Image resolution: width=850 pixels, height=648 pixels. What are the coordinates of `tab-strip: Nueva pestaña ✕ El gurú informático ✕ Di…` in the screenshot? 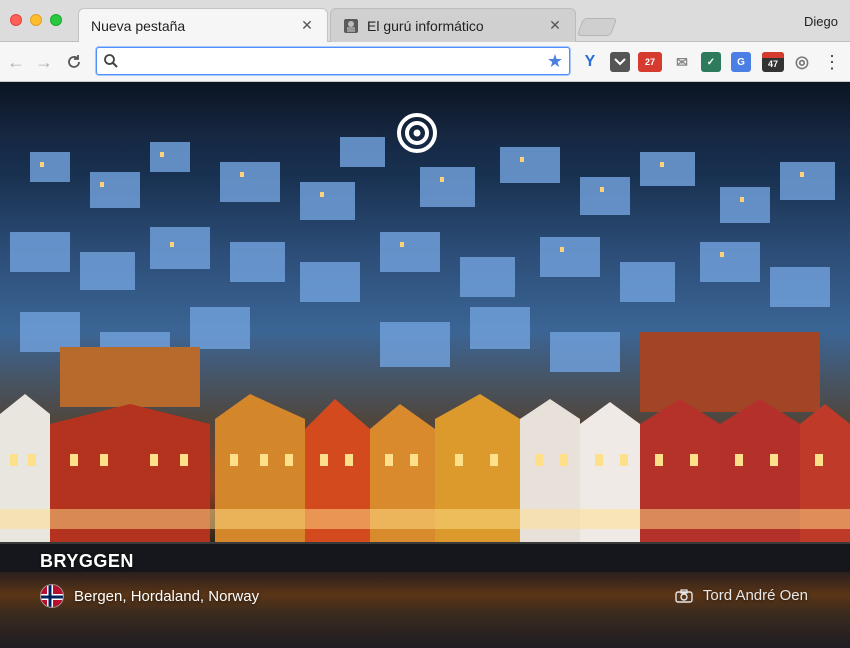 It's located at (425, 21).